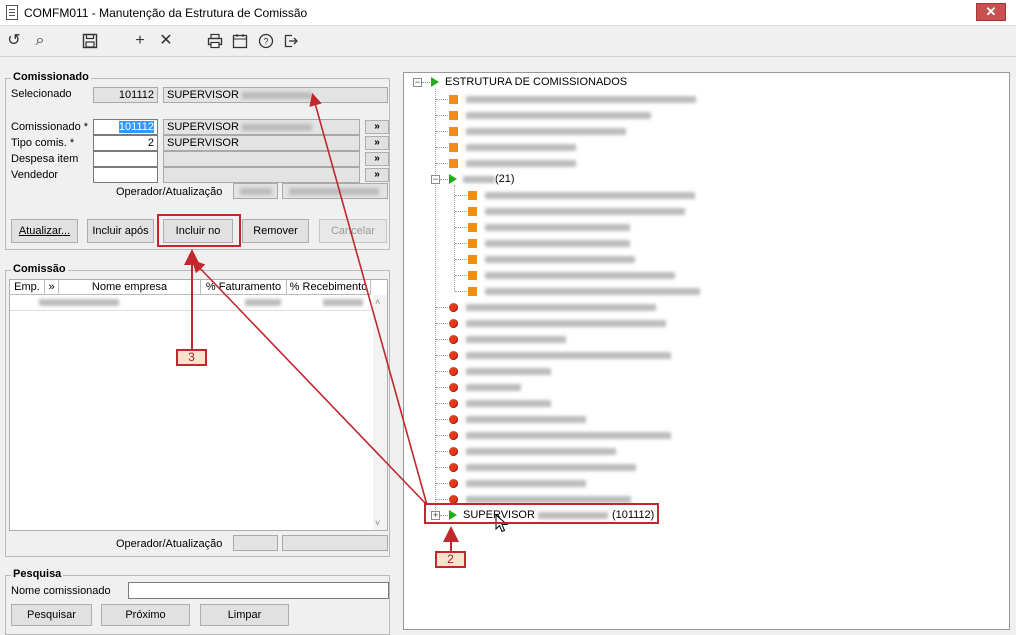 This screenshot has height=635, width=1016. I want to click on tree-group-count: (21), so click(505, 179).